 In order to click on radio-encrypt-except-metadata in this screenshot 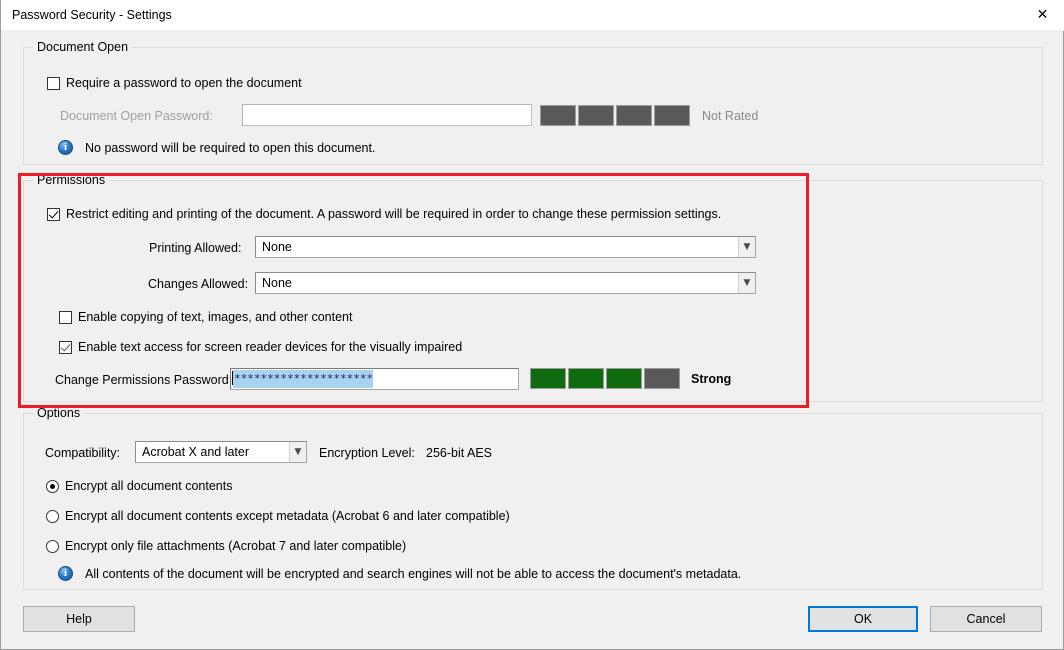, I will do `click(52, 516)`.